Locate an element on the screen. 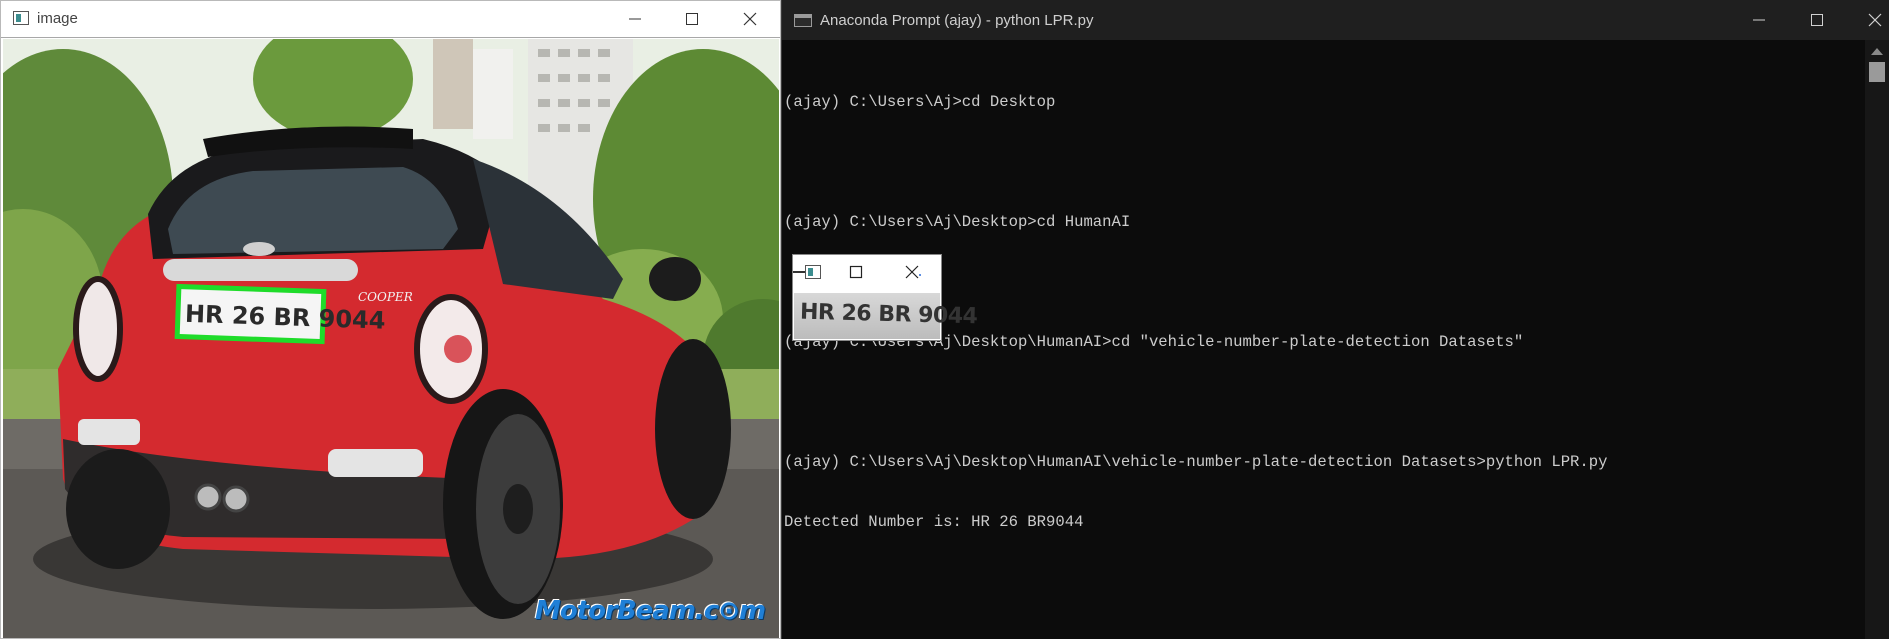 The width and height of the screenshot is (1889, 639). cropped-plate-image: HR 26 BR 9044 is located at coordinates (886, 316).